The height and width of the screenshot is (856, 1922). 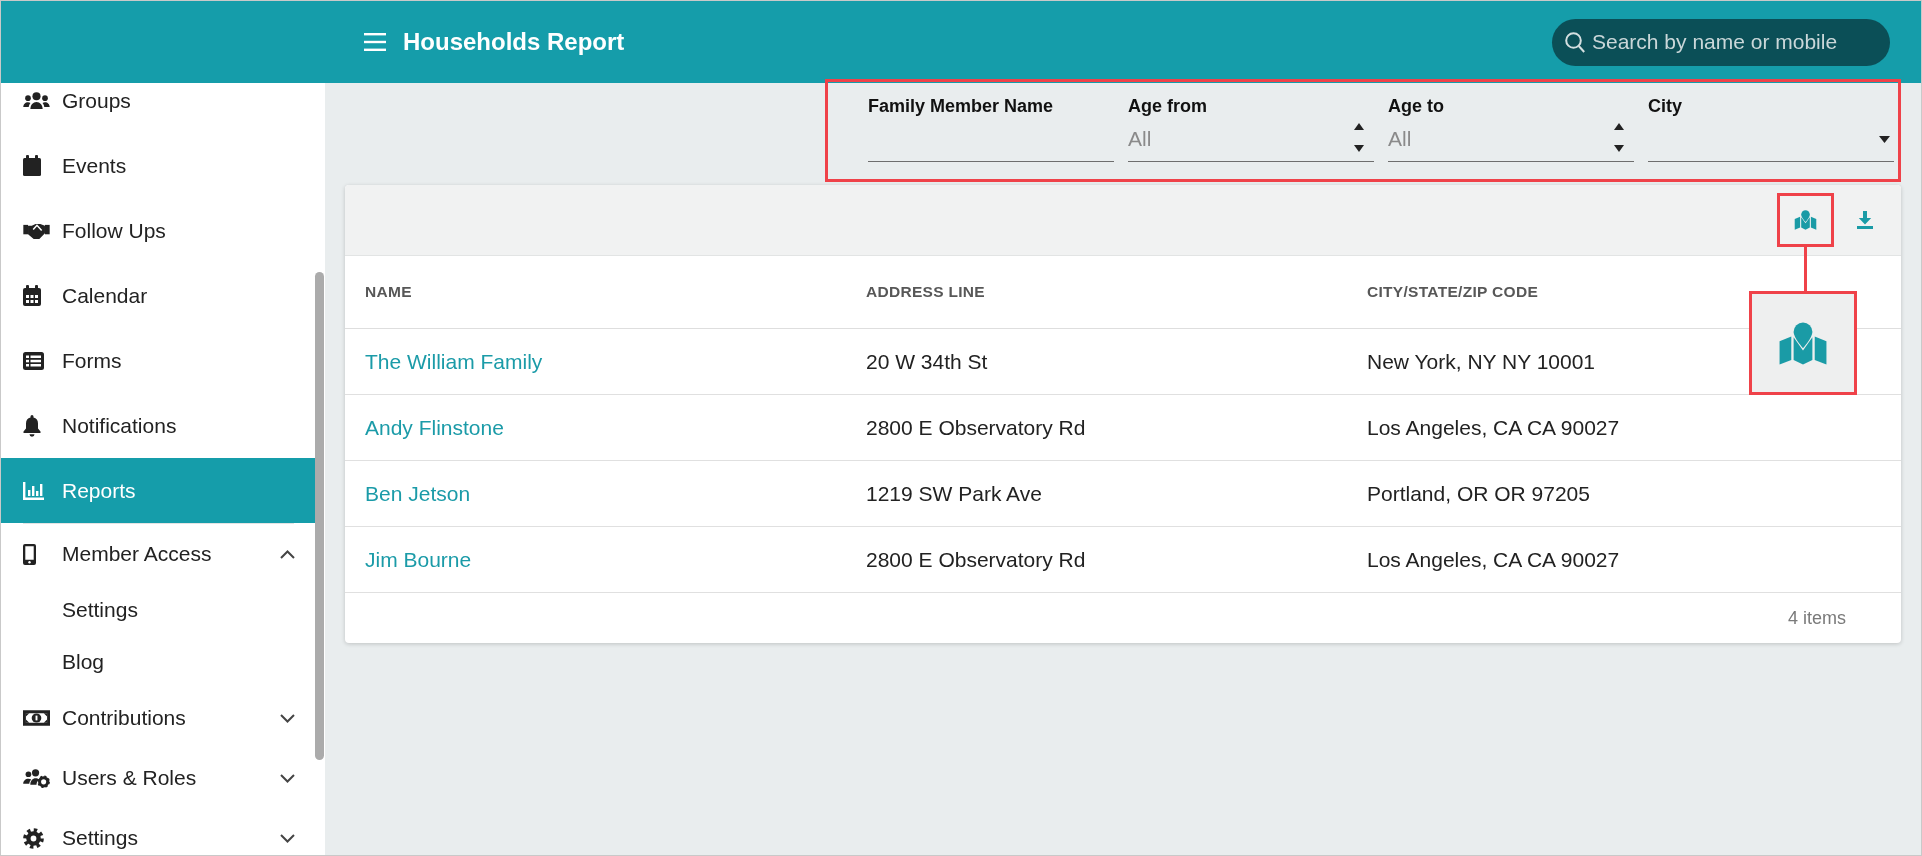 I want to click on table-cell-text: 20 W 34th St, so click(x=927, y=361).